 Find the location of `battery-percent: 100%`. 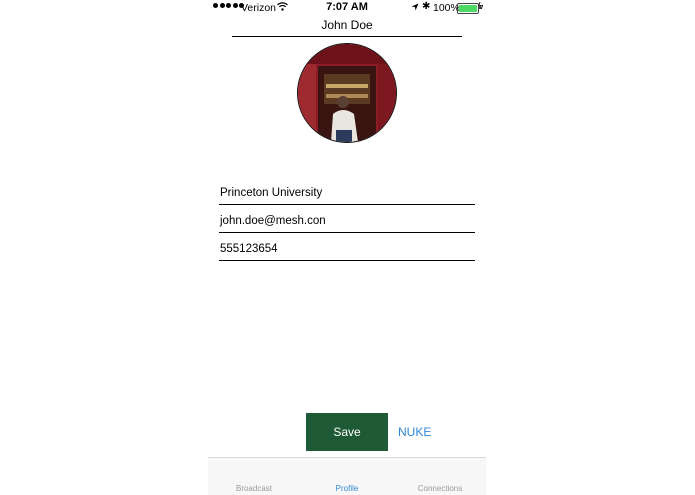

battery-percent: 100% is located at coordinates (446, 8).